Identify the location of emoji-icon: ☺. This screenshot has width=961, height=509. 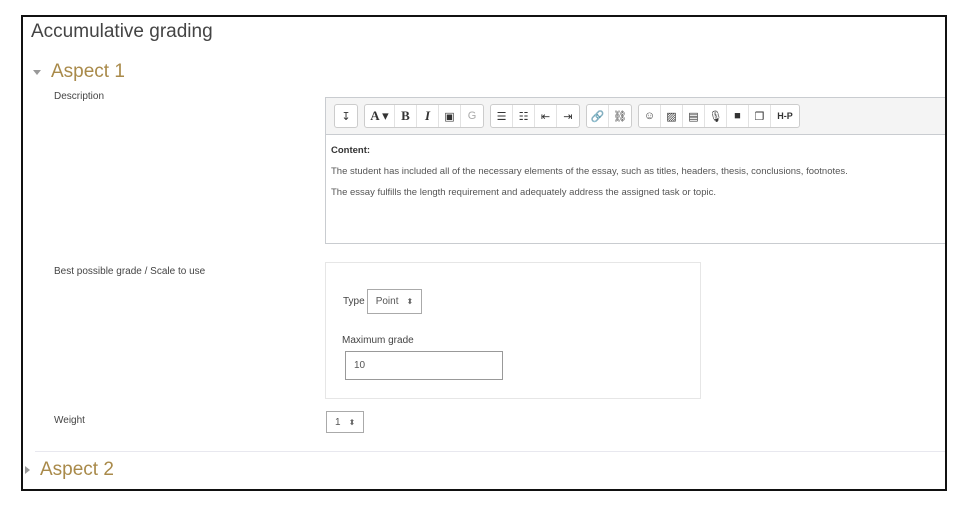
(649, 116).